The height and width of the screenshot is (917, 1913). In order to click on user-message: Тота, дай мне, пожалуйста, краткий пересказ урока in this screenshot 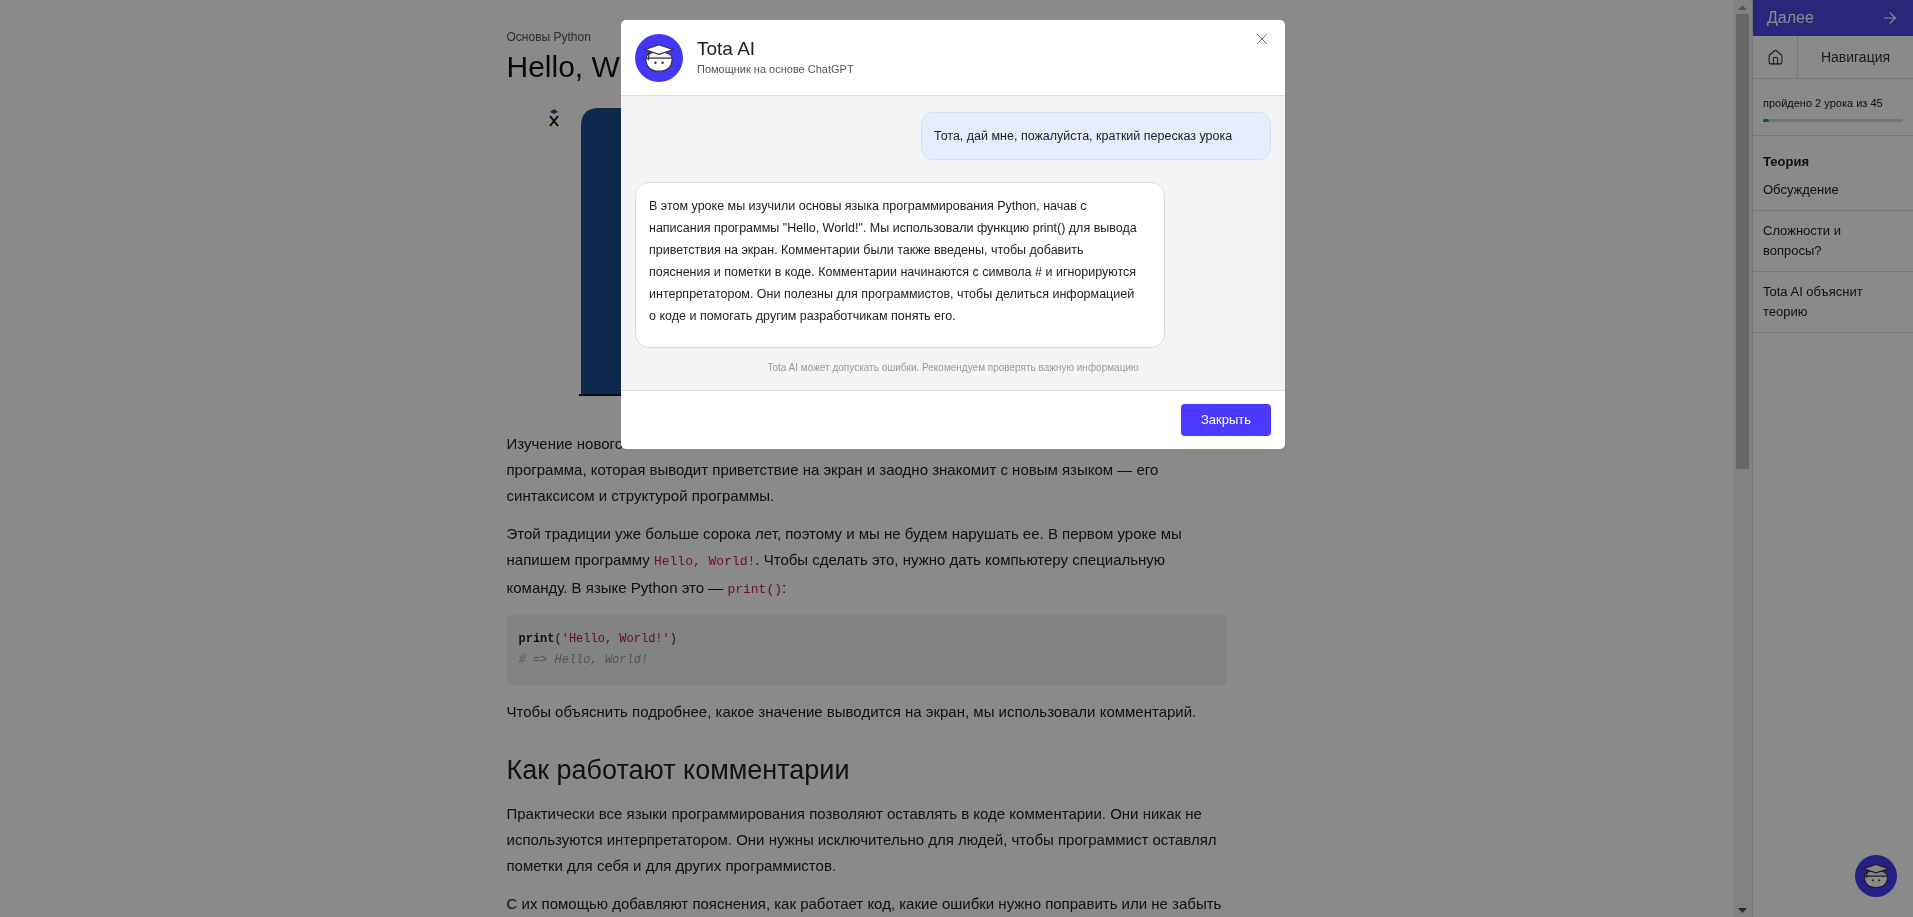, I will do `click(1096, 136)`.